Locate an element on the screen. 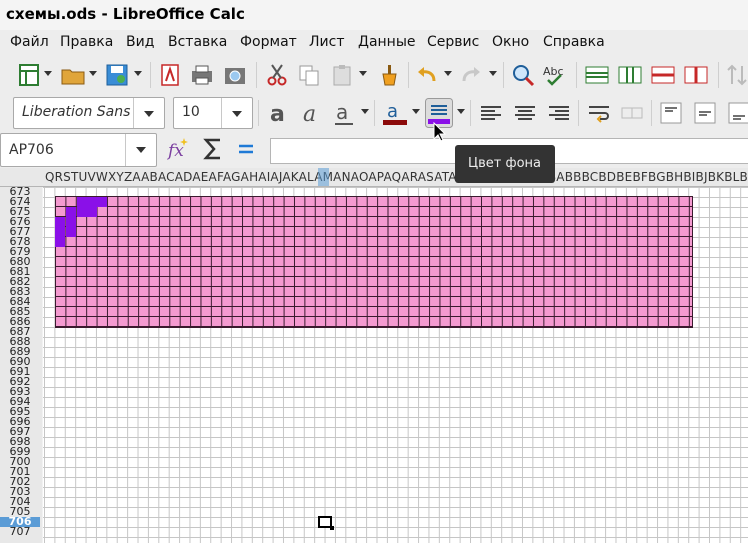 The width and height of the screenshot is (748, 543). function-wizard-icon: fx is located at coordinates (179, 149).